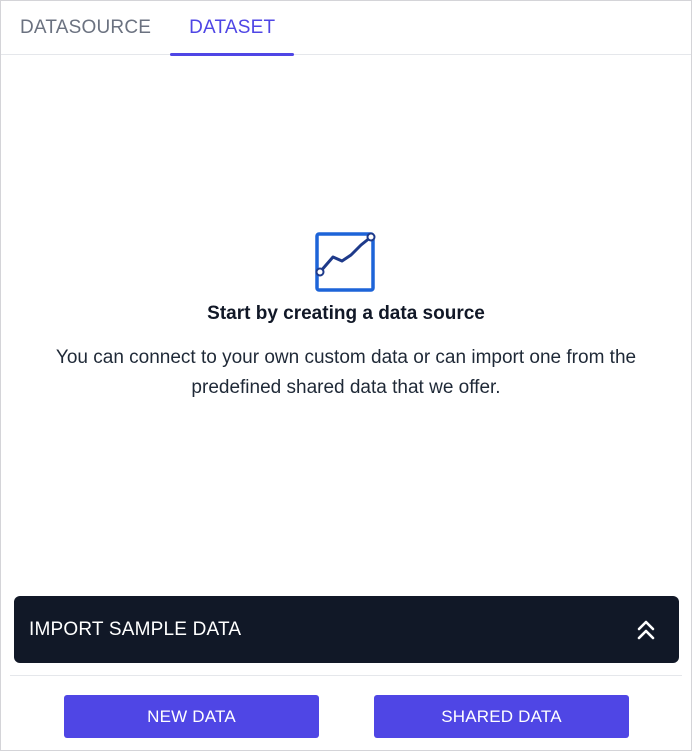 The width and height of the screenshot is (692, 751). I want to click on empty-state-title: Start by creating a data source, so click(346, 313).